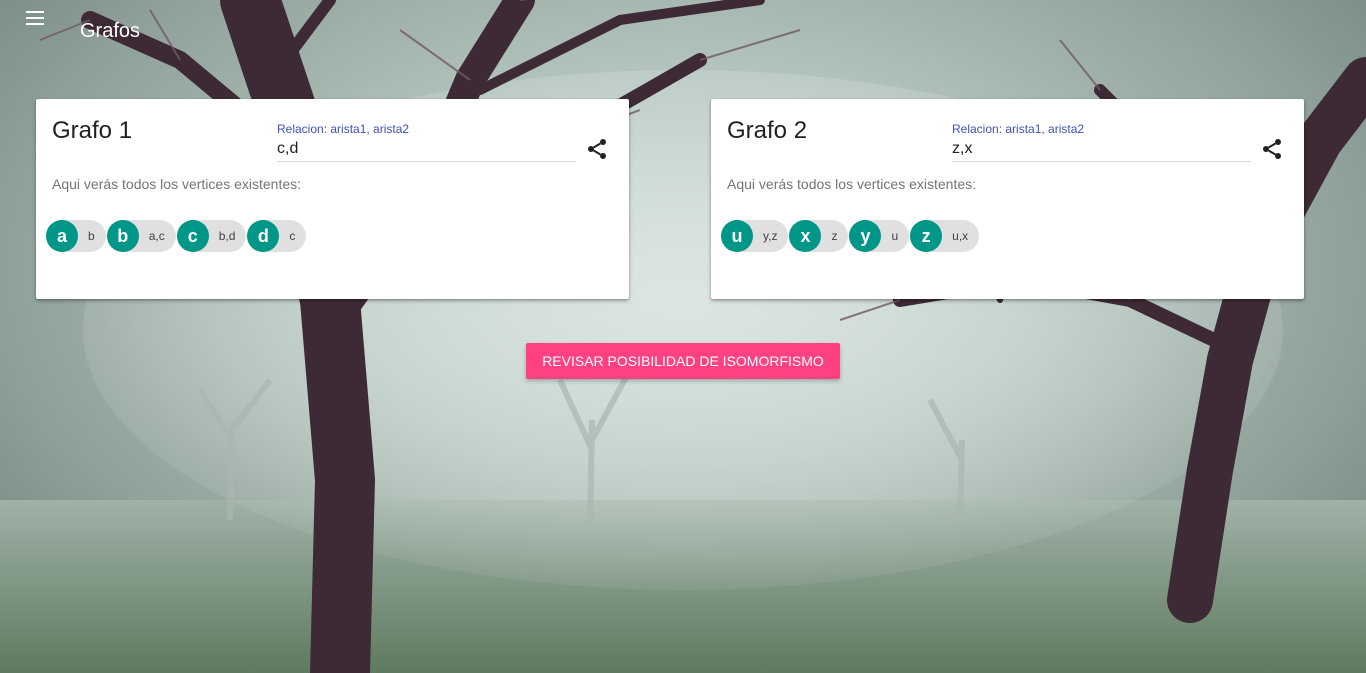 The width and height of the screenshot is (1366, 673). Describe the element at coordinates (755, 236) in the screenshot. I see `vertex-chip-u: u y,z` at that location.